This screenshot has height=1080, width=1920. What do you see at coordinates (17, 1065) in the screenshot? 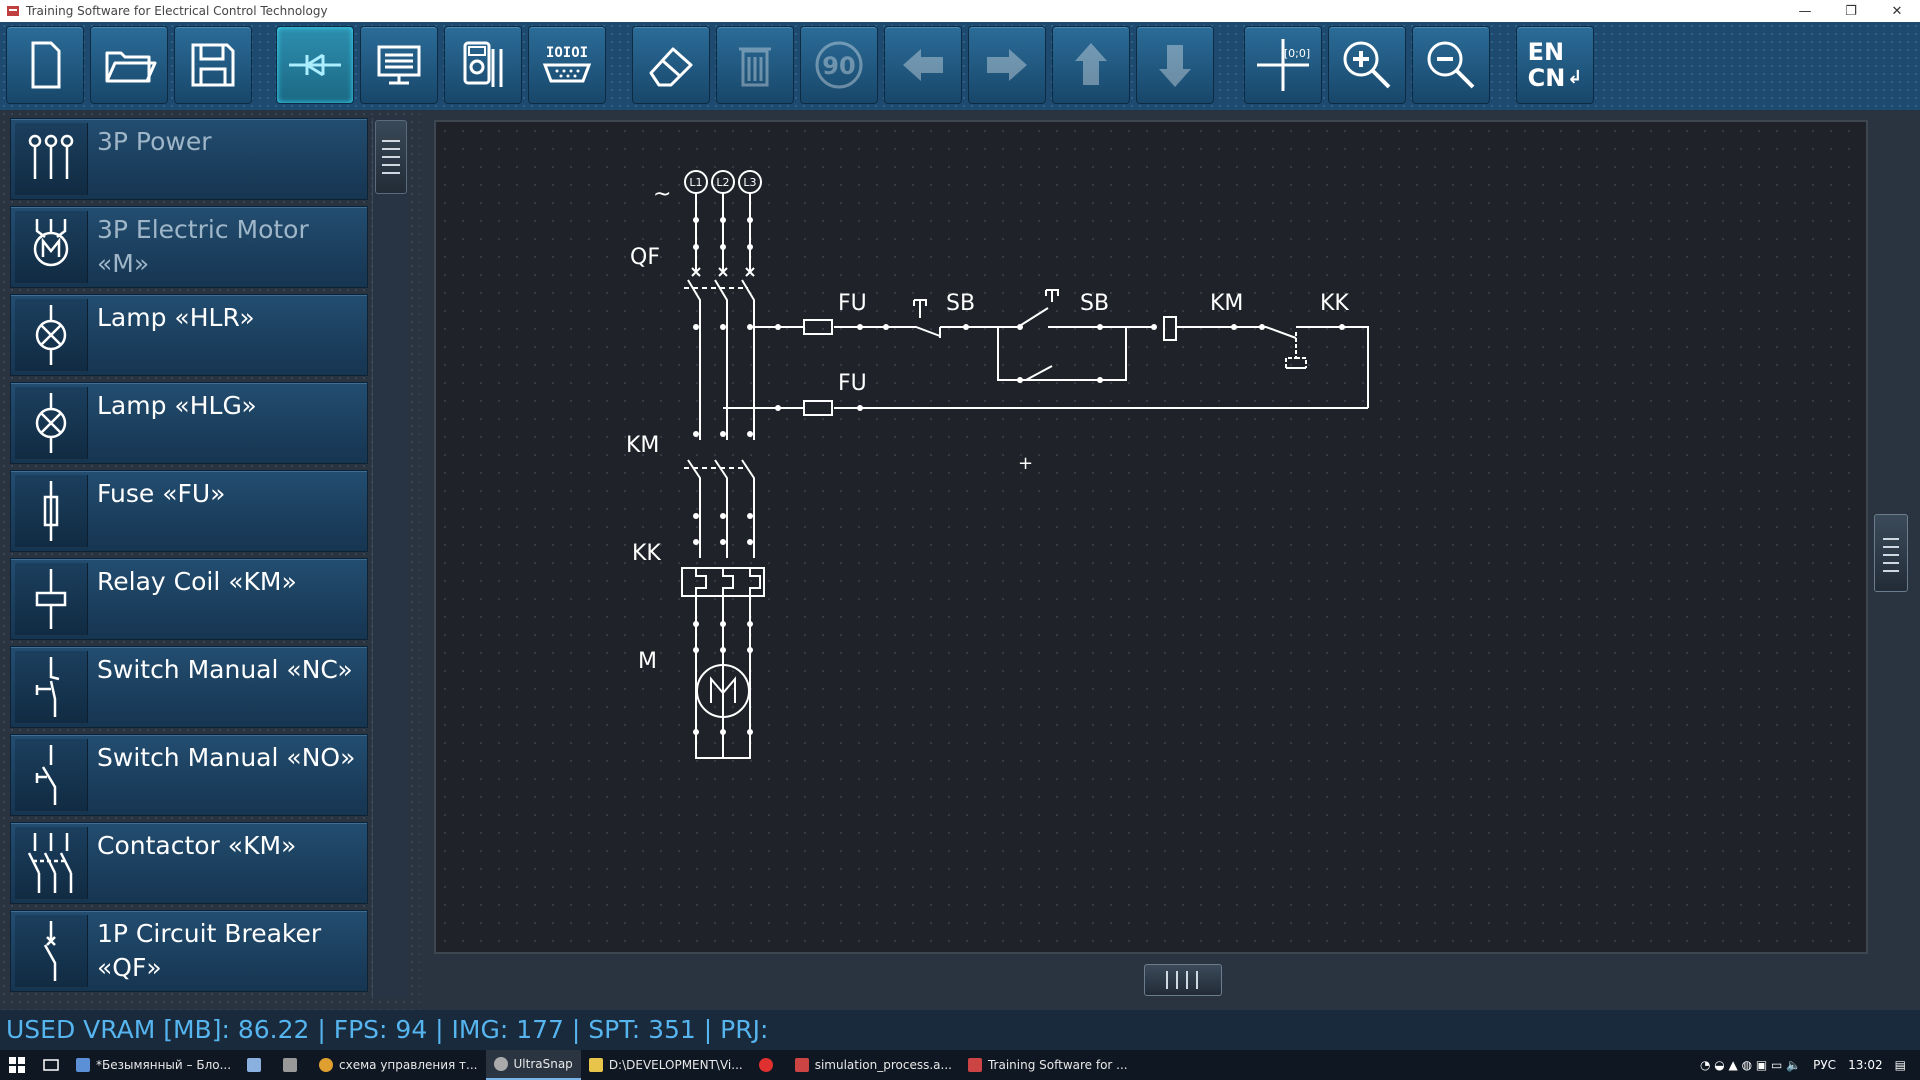
I see `start-button` at bounding box center [17, 1065].